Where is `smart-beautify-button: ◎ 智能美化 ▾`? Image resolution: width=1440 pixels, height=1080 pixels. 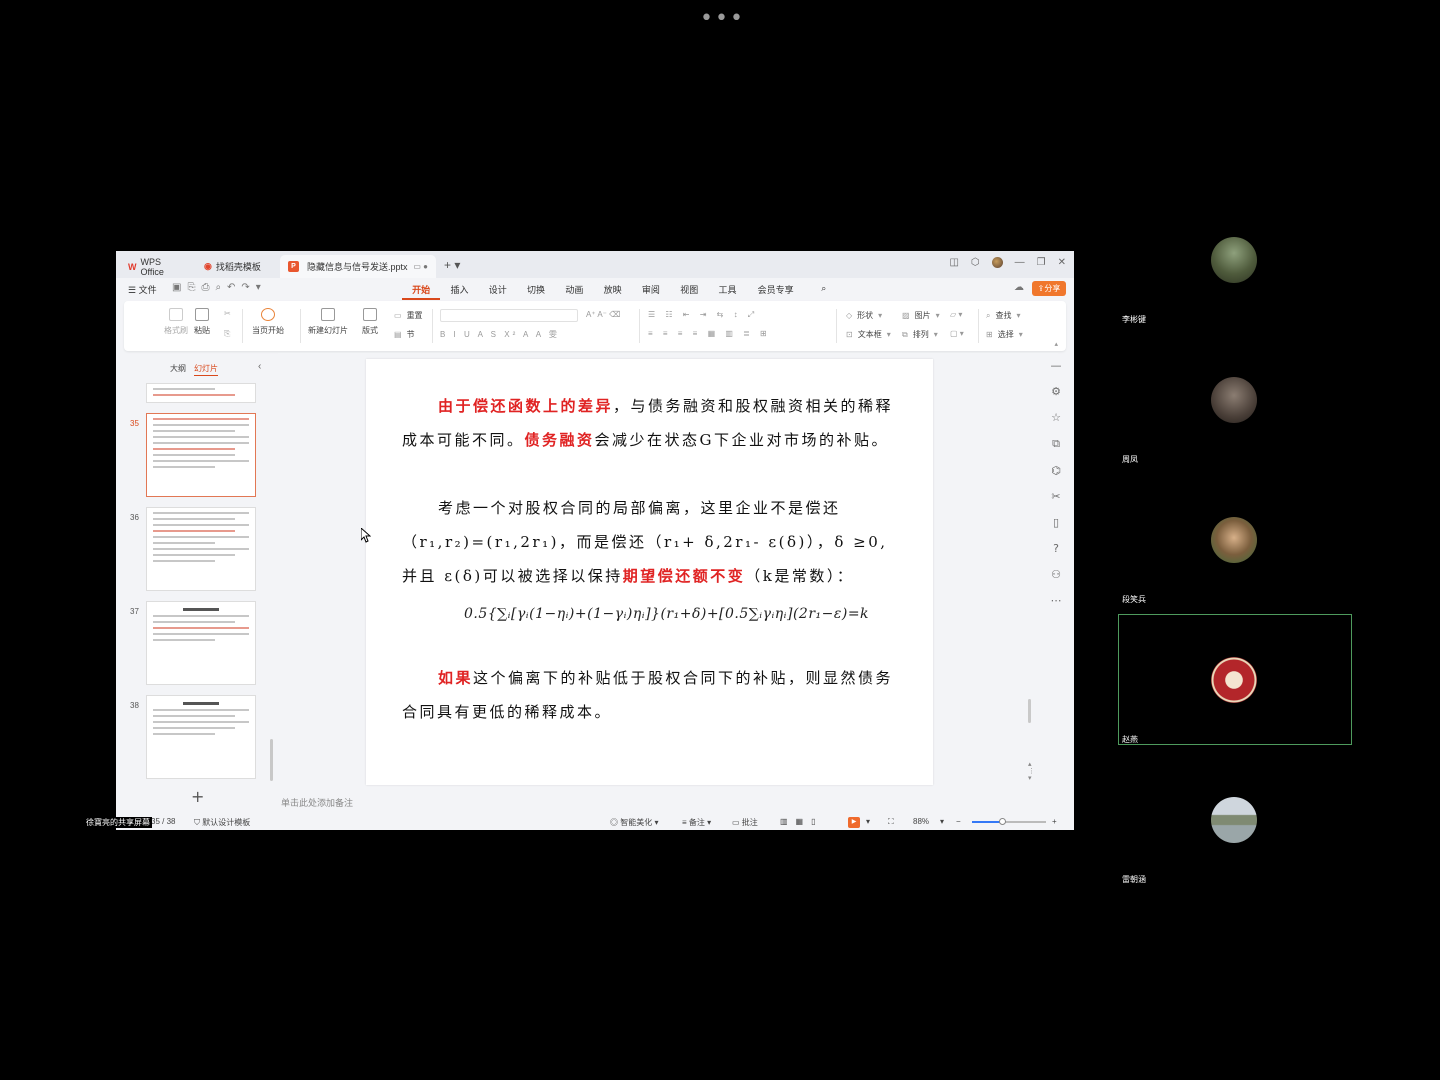
smart-beautify-button: ◎ 智能美化 ▾ is located at coordinates (634, 822).